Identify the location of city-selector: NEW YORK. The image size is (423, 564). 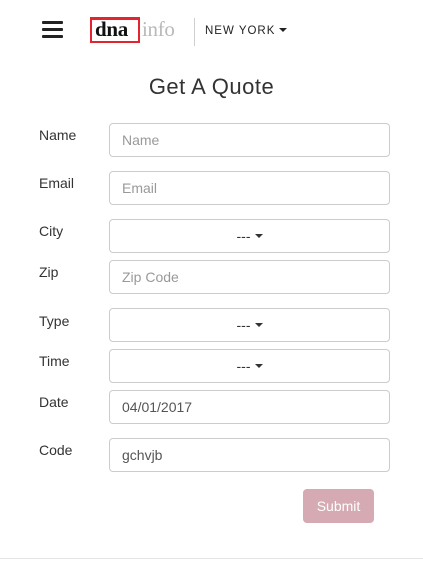
(246, 31).